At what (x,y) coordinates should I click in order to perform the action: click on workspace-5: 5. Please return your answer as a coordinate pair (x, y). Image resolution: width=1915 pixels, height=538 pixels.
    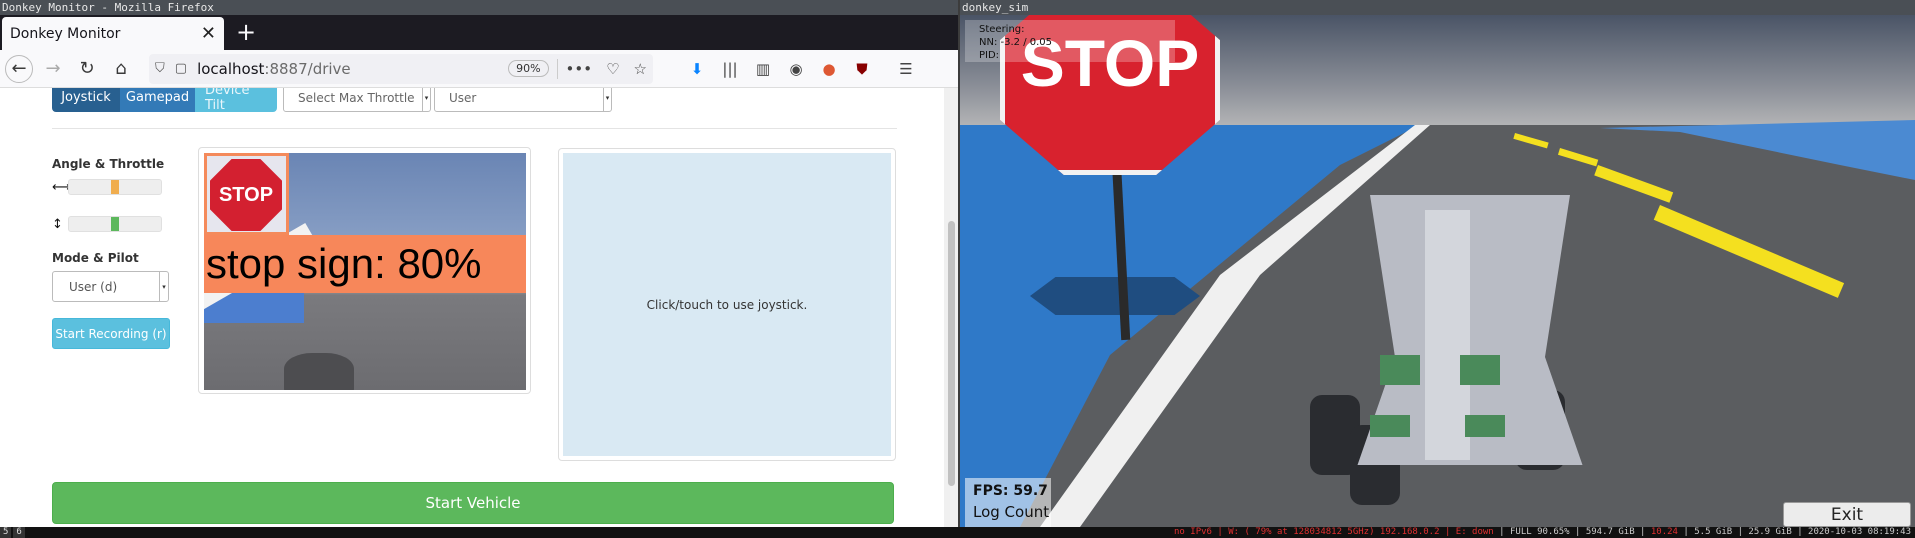
    Looking at the image, I should click on (6, 532).